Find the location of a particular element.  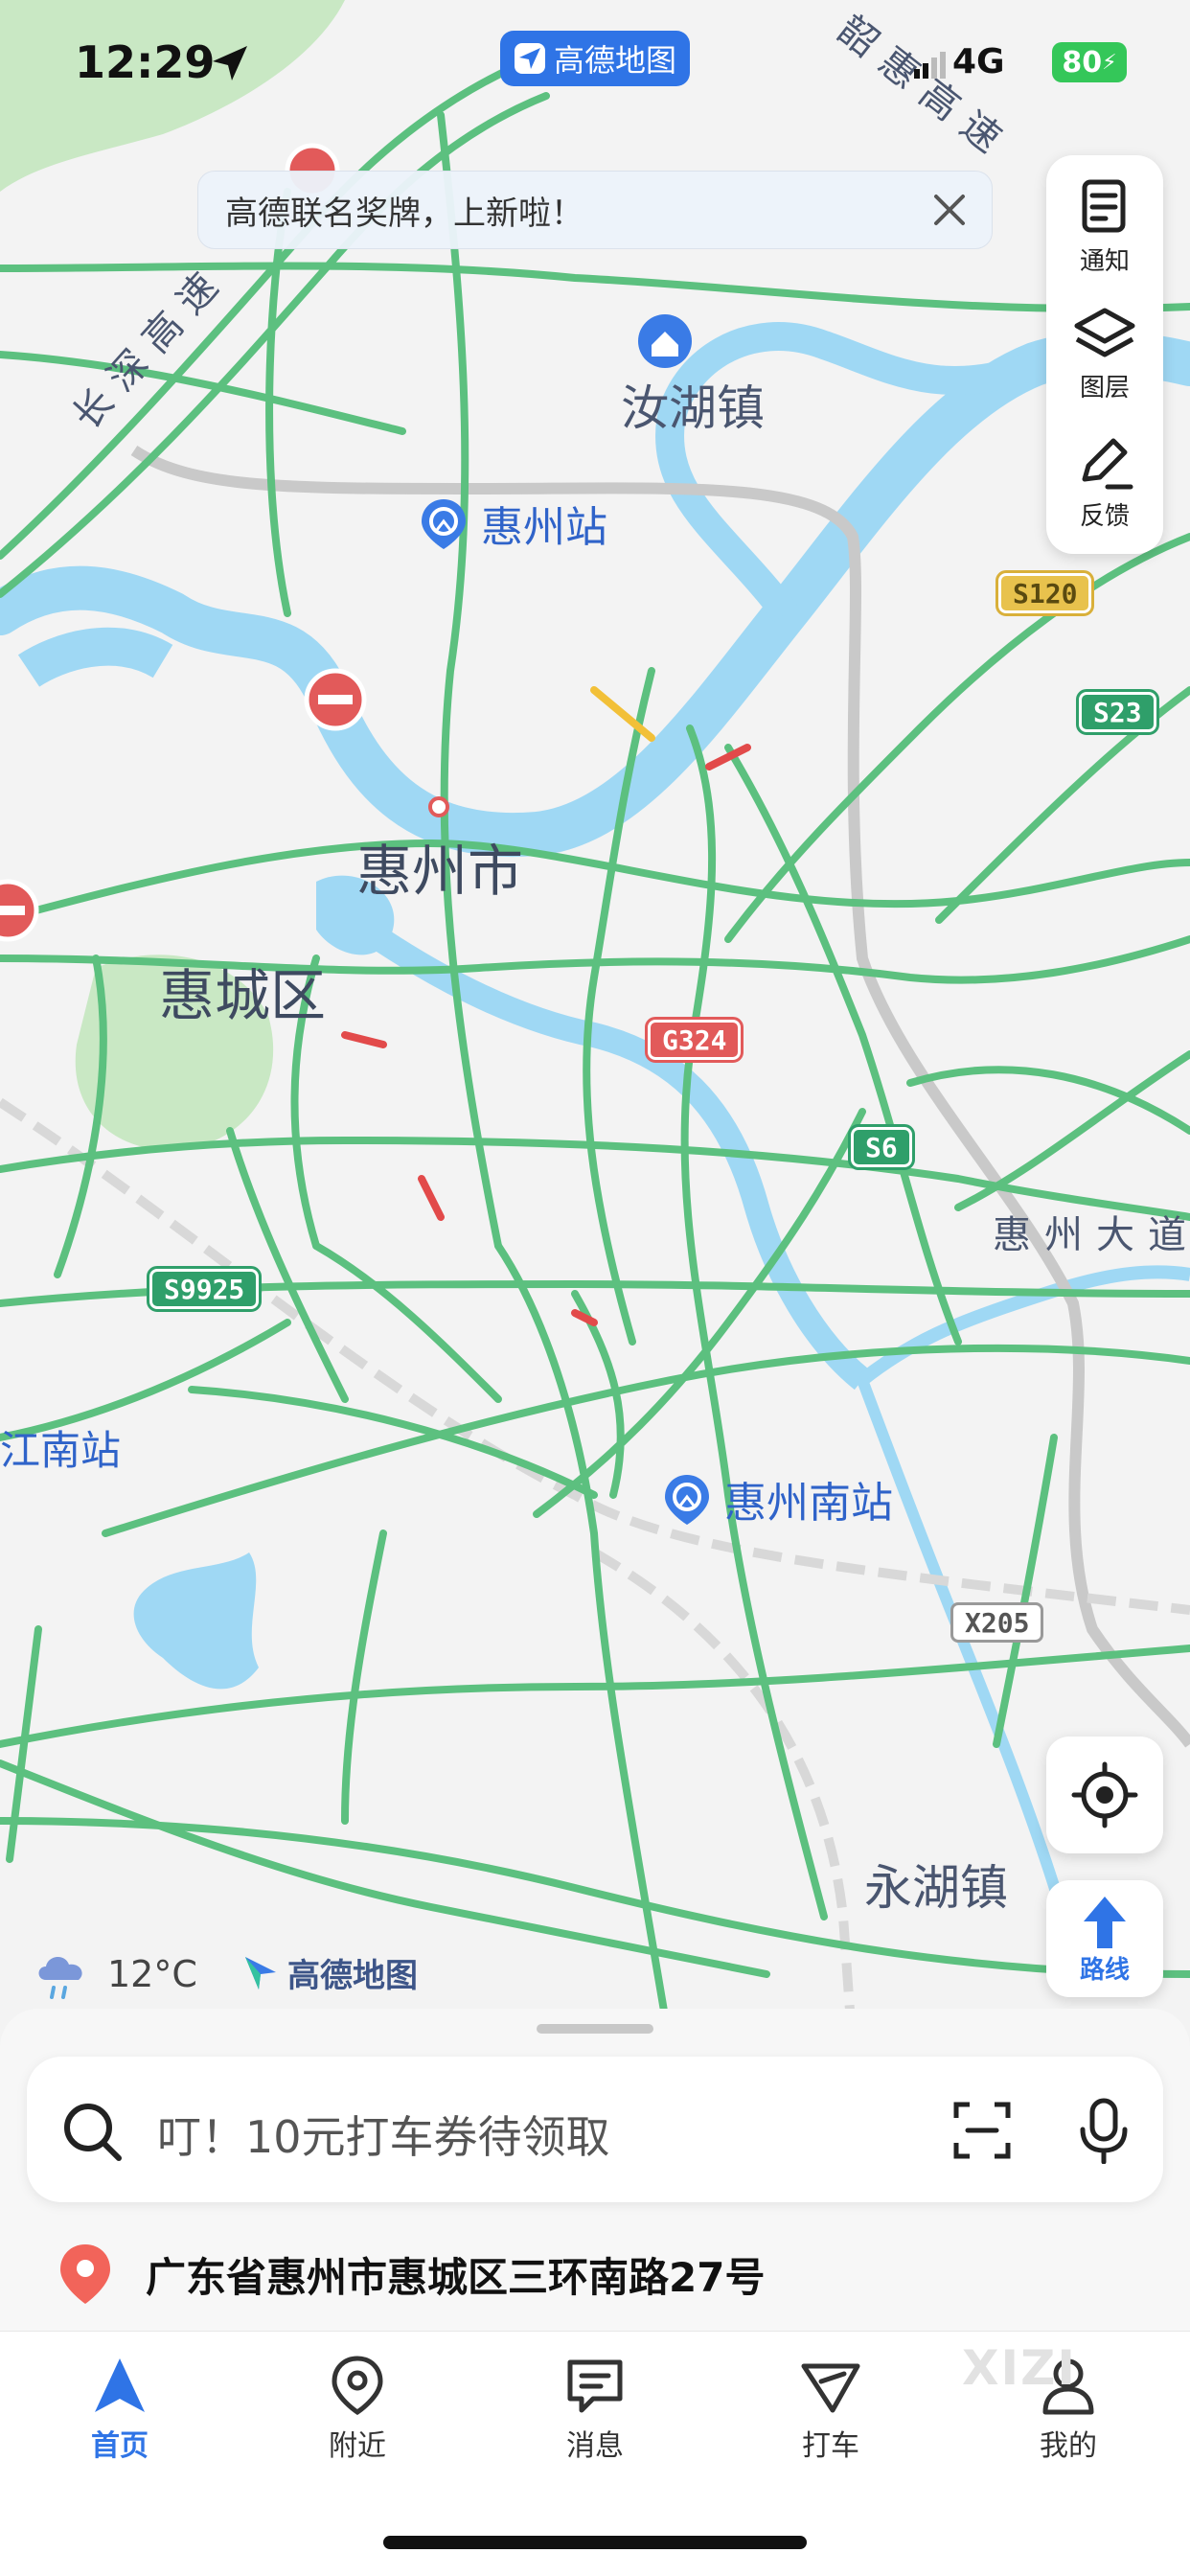

tab-label: 打车 is located at coordinates (831, 2446).